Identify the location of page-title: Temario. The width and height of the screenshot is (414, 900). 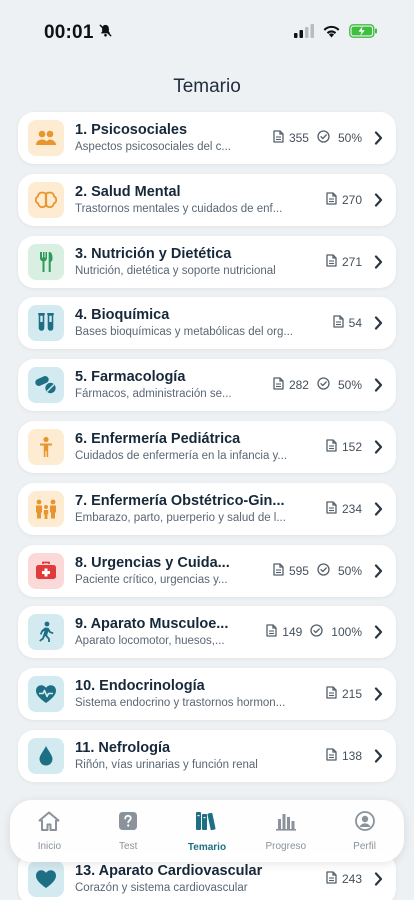
(207, 86).